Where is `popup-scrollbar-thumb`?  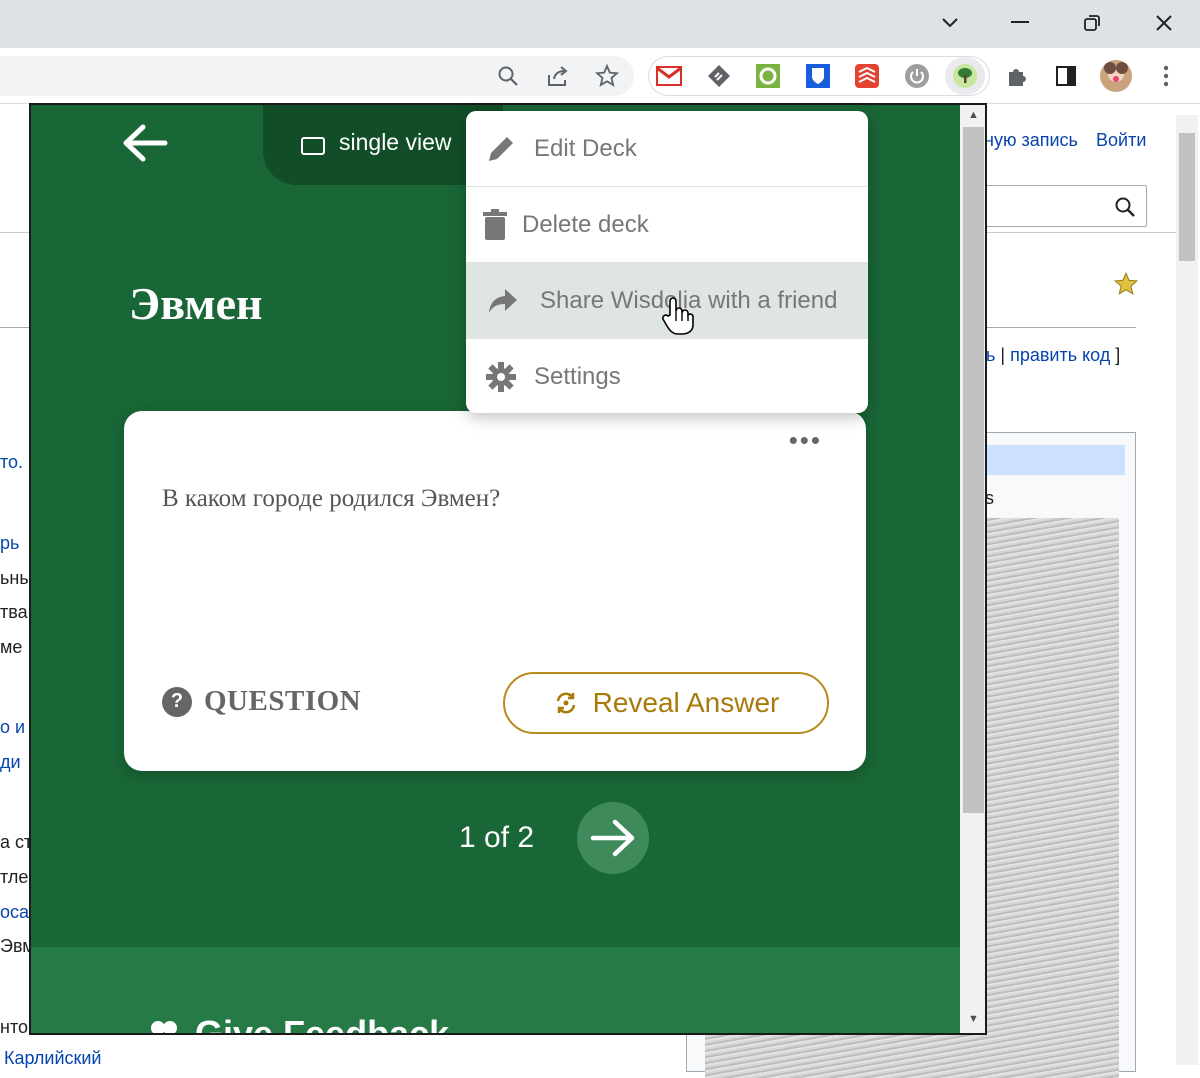 popup-scrollbar-thumb is located at coordinates (973, 470).